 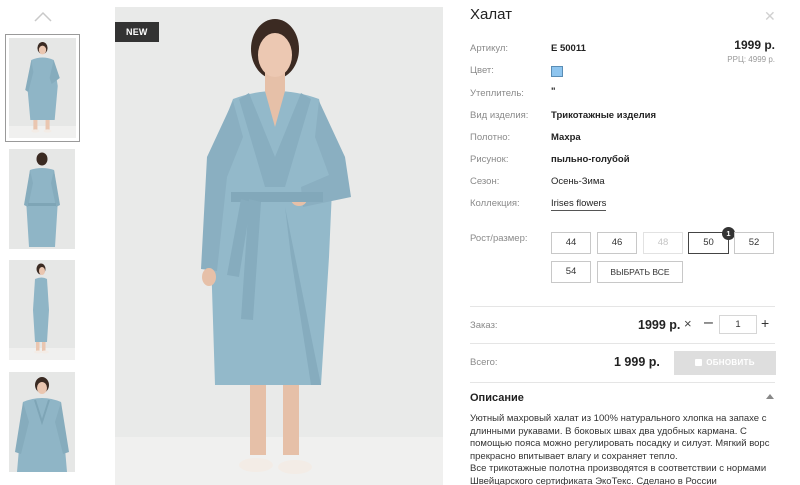 What do you see at coordinates (499, 115) in the screenshot?
I see `attr-label-product-type: Вид изделия:` at bounding box center [499, 115].